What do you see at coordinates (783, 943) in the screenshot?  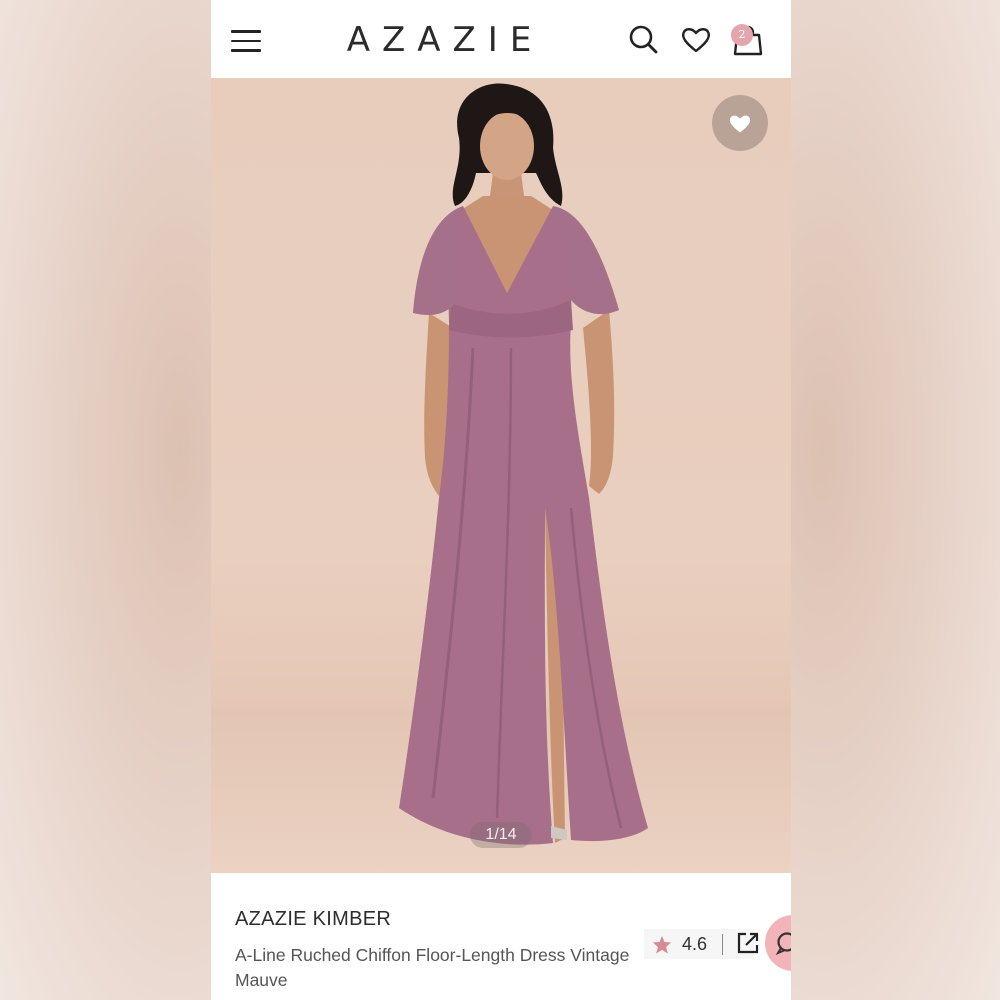 I see `chat-bubble-icon` at bounding box center [783, 943].